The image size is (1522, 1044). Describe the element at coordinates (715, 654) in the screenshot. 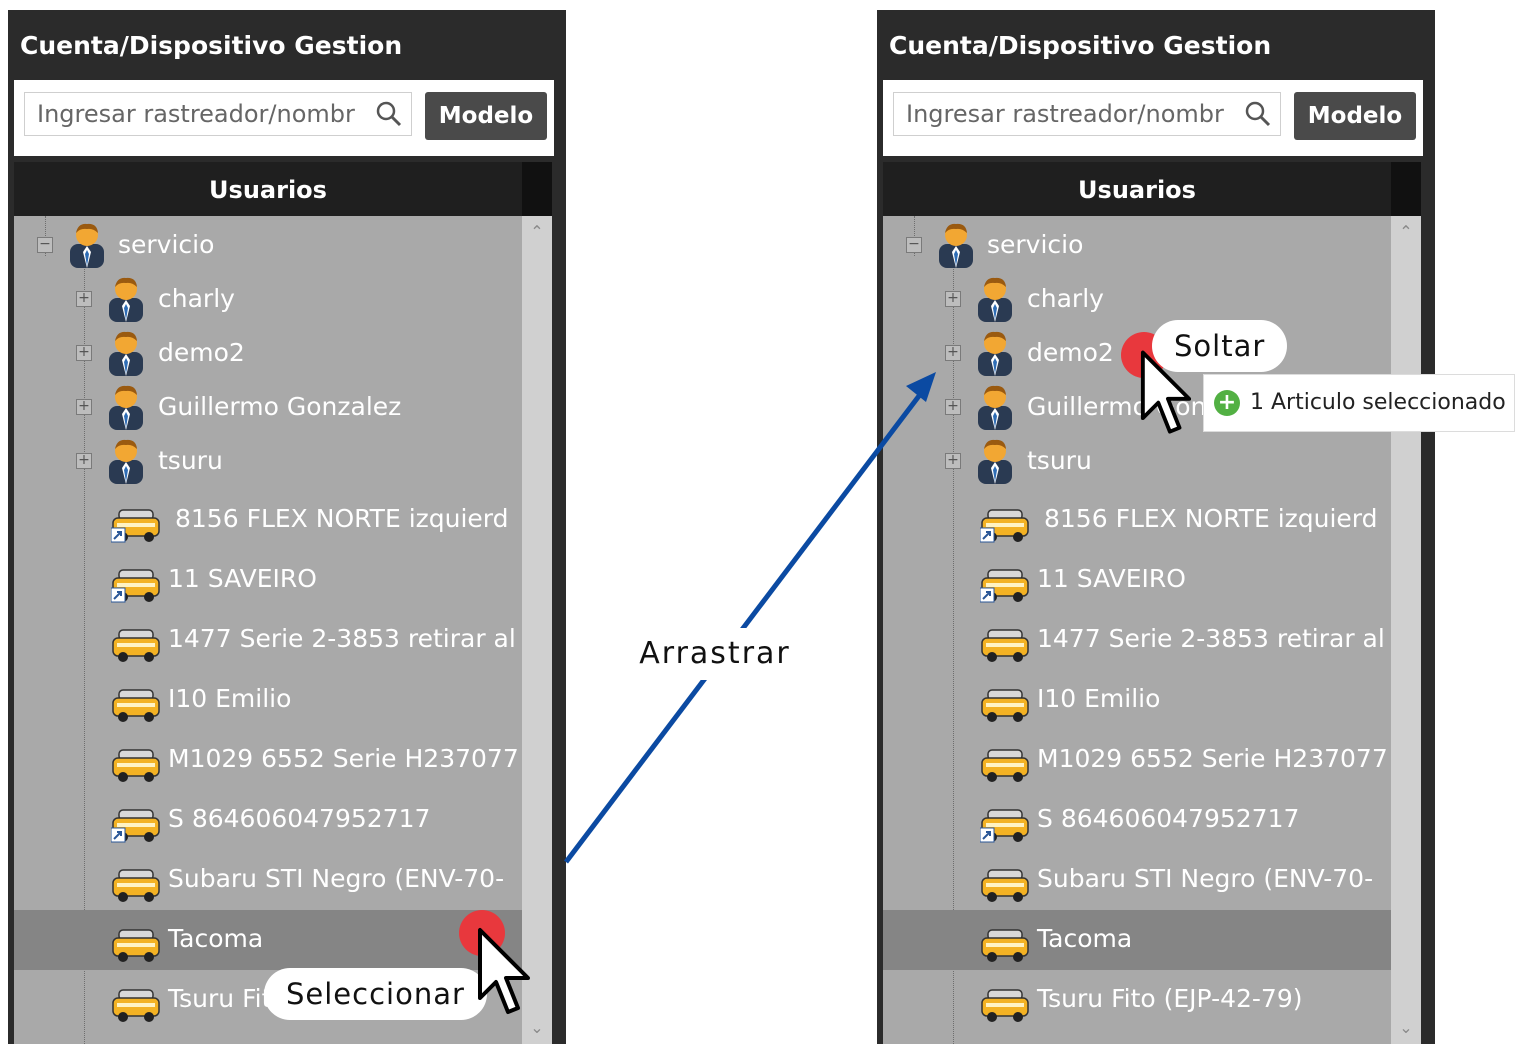

I see `drag-label: Arrastrar` at that location.